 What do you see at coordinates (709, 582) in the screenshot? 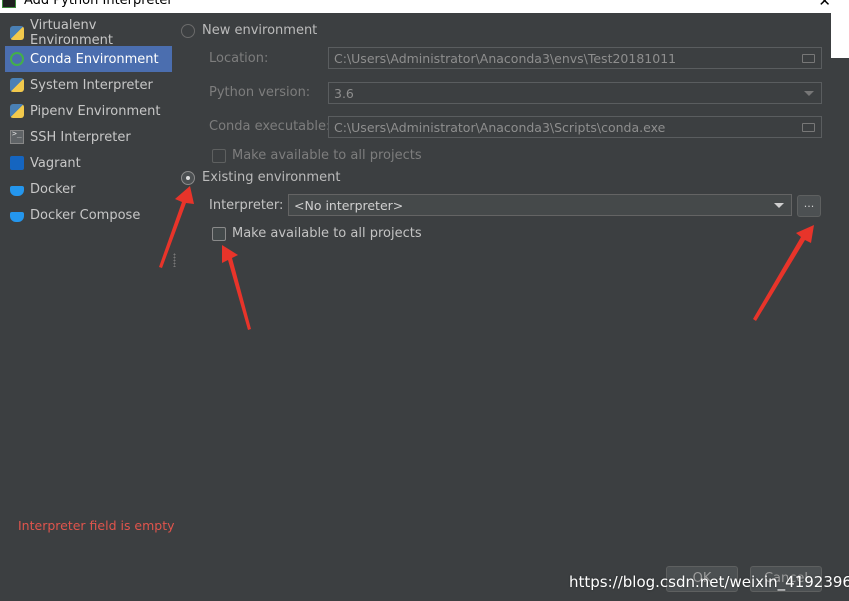
I see `watermark-text: https://blog.csdn.net/weixin_41923961` at bounding box center [709, 582].